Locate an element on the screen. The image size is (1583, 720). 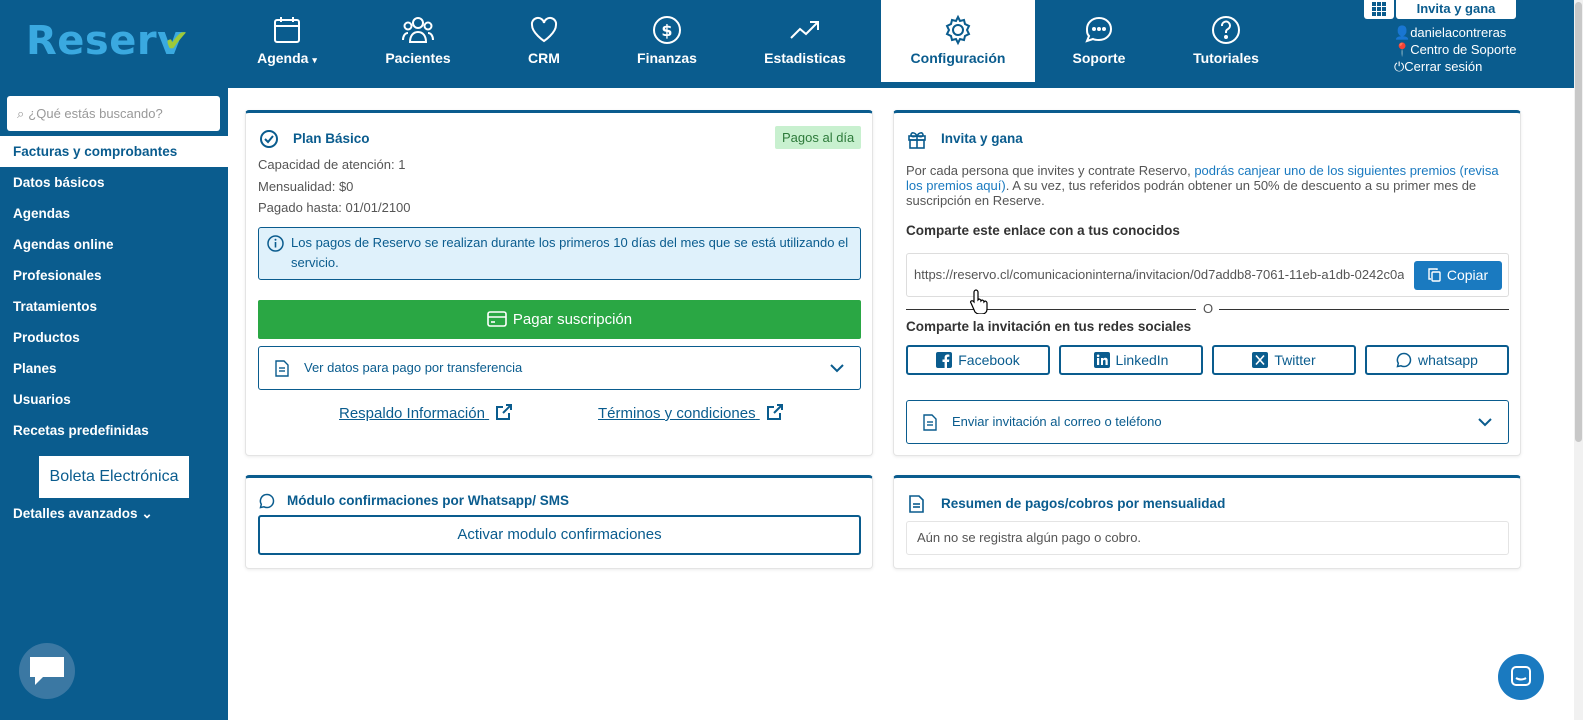
nav-label: Tutoriales is located at coordinates (1226, 58).